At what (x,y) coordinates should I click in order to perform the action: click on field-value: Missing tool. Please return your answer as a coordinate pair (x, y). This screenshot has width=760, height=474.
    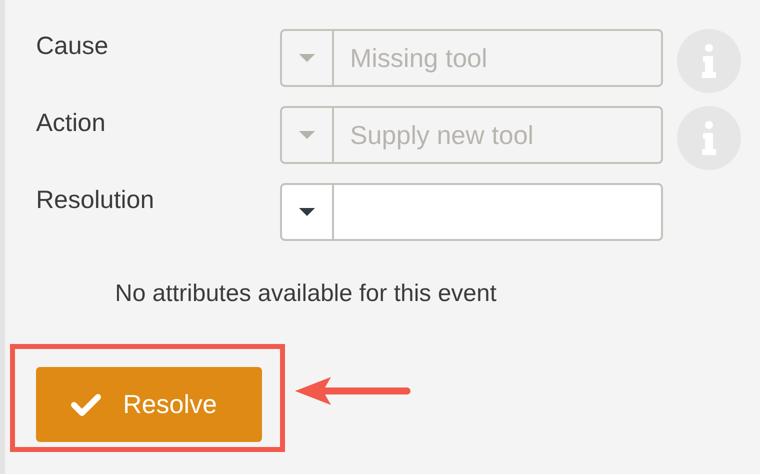
    Looking at the image, I should click on (418, 58).